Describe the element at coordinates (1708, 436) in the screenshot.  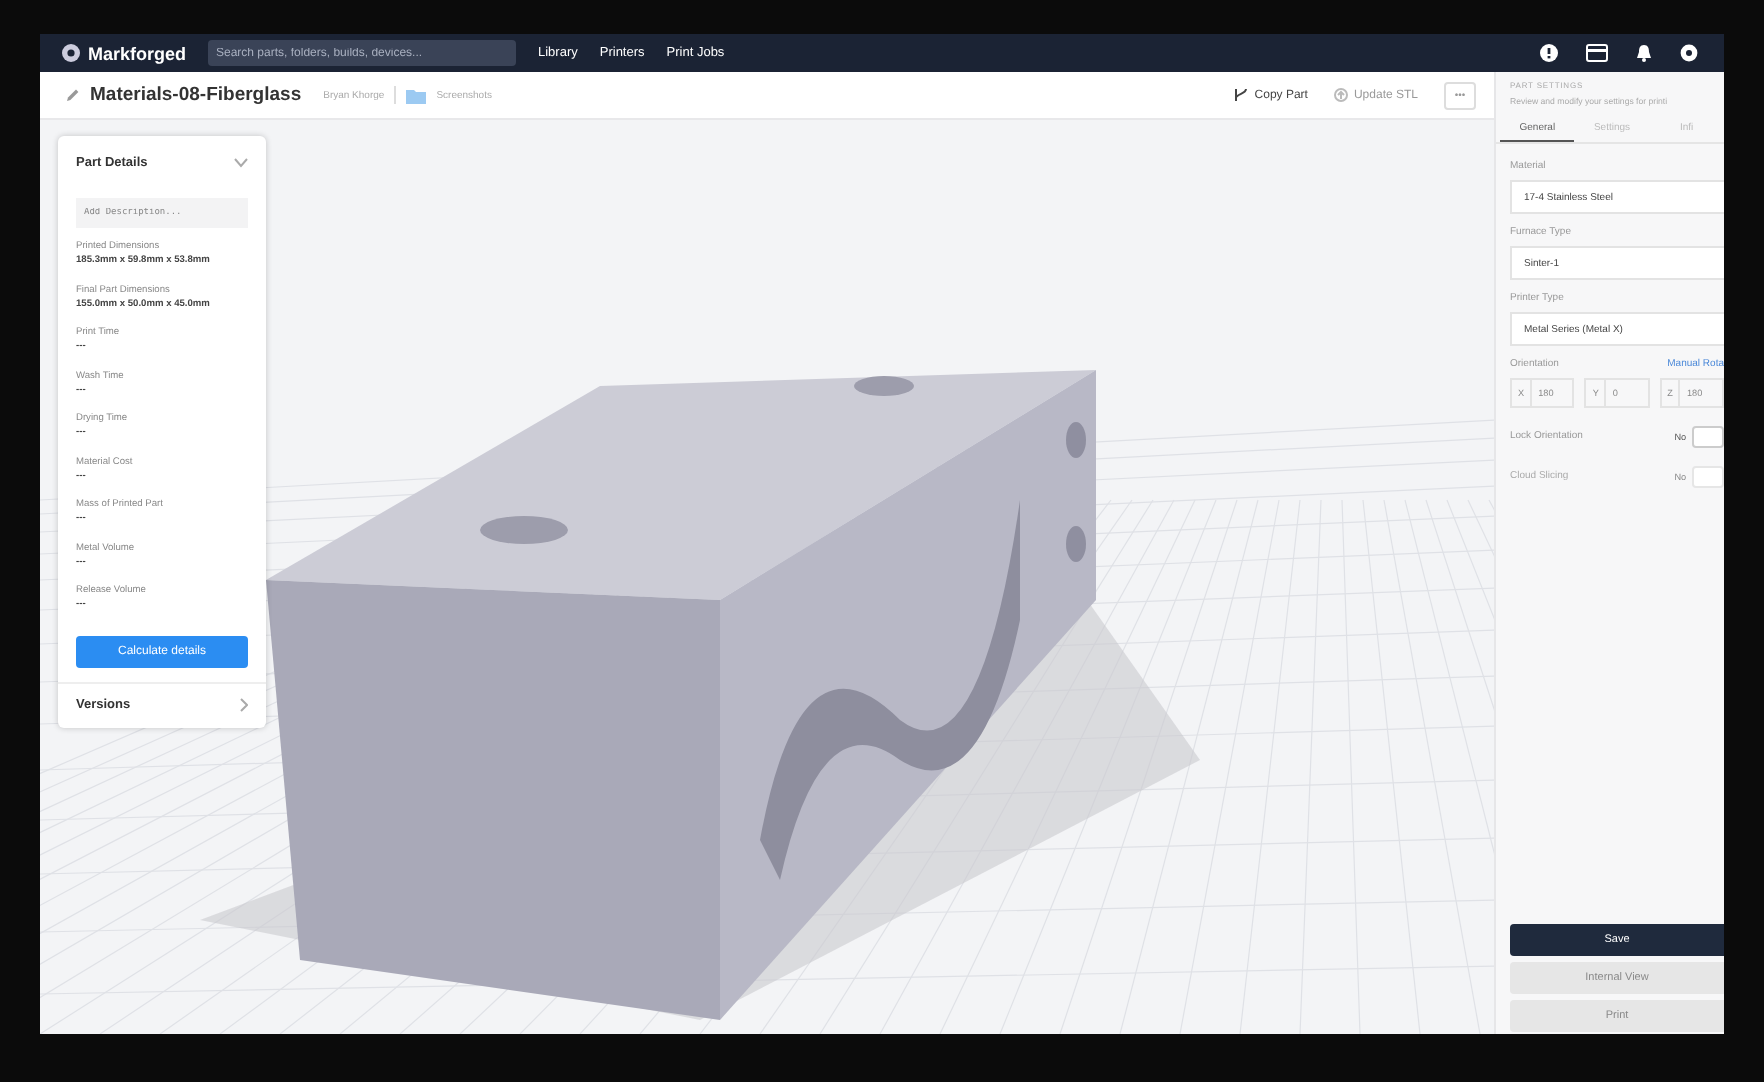
I see `toggle-switch` at that location.